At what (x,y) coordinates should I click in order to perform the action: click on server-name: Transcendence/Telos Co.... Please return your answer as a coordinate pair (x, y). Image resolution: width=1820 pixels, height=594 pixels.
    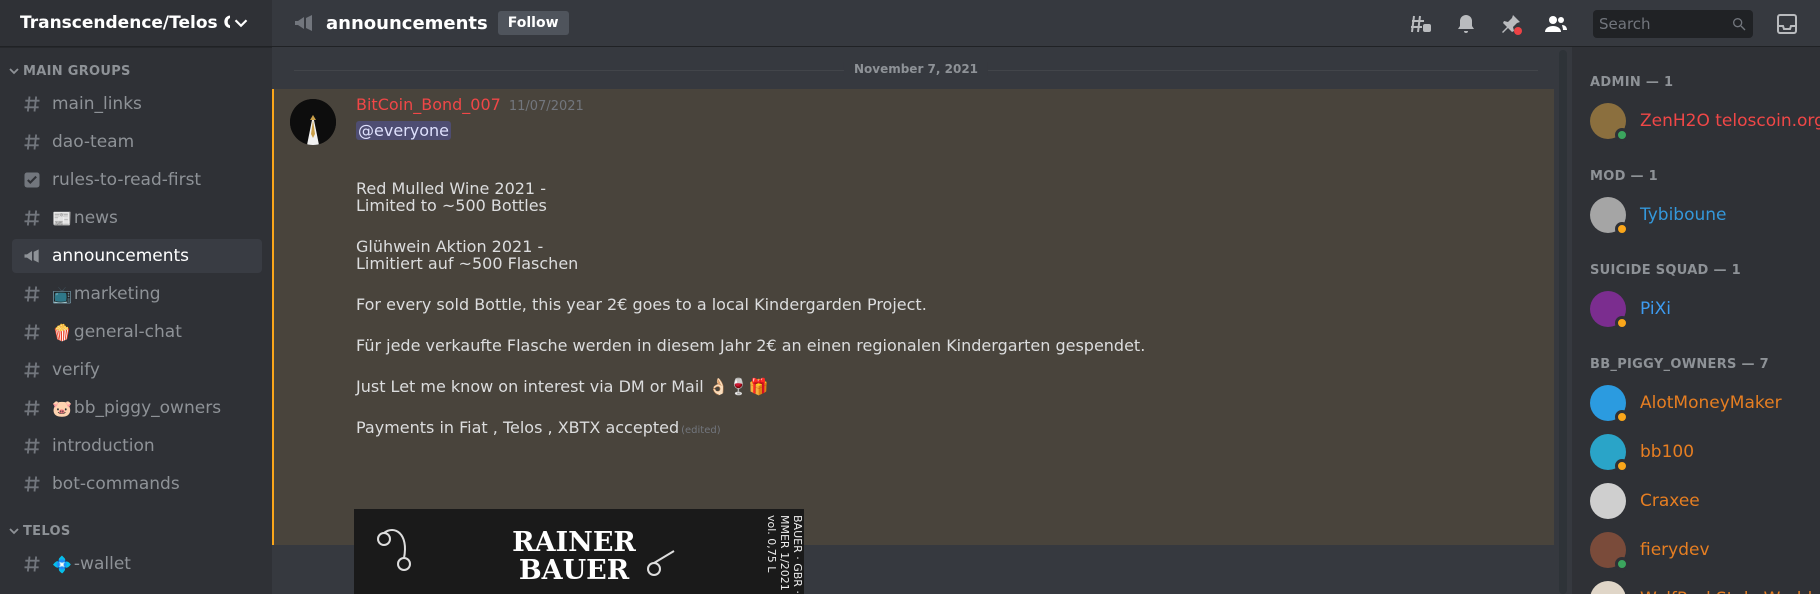
    Looking at the image, I should click on (125, 23).